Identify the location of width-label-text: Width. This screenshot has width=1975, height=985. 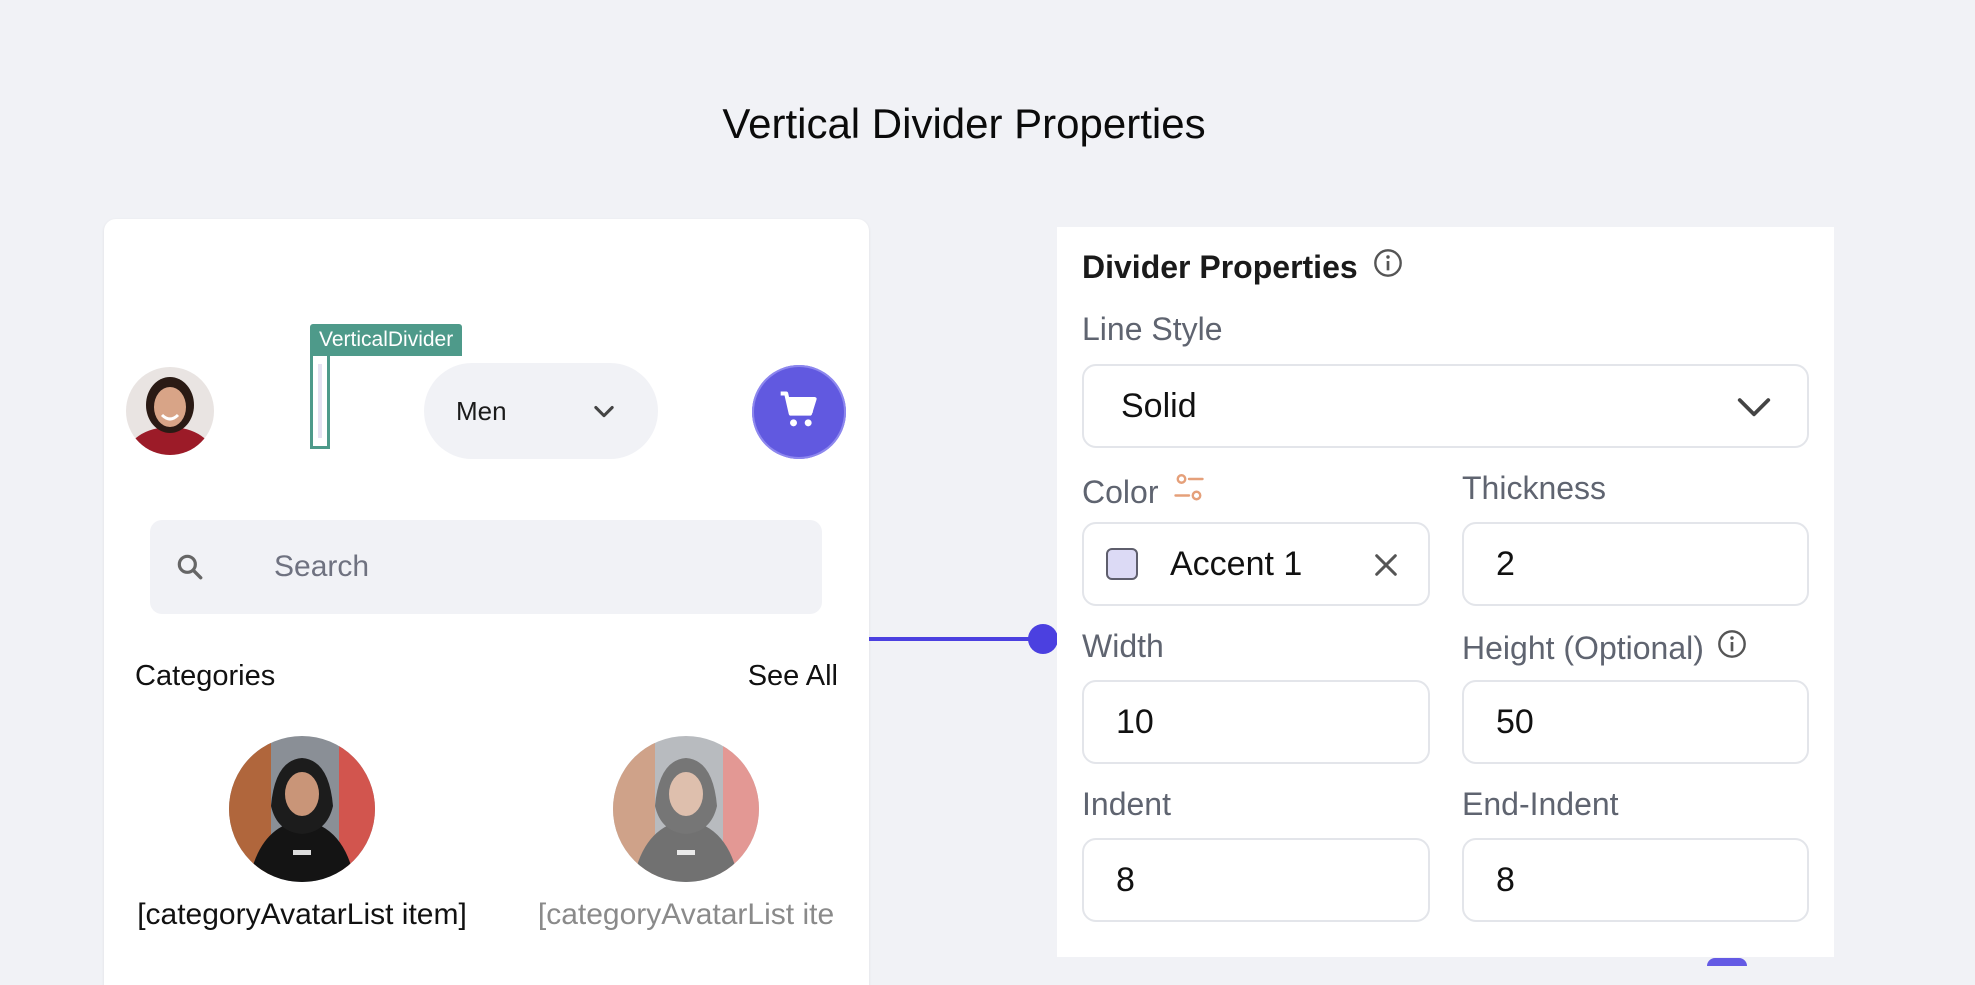
(1123, 646).